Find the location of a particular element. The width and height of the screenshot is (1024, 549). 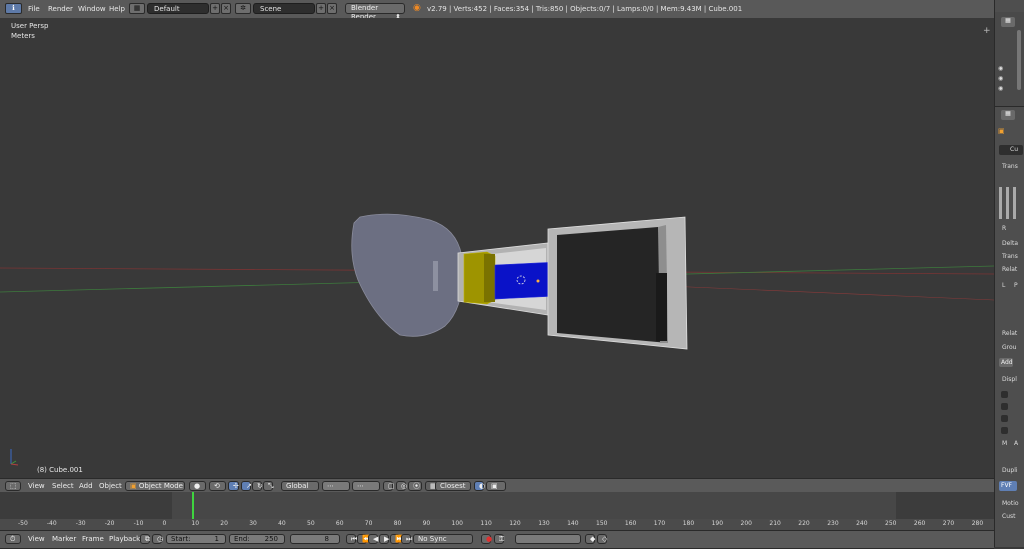

rotate-toggle: ↻ is located at coordinates (257, 486).